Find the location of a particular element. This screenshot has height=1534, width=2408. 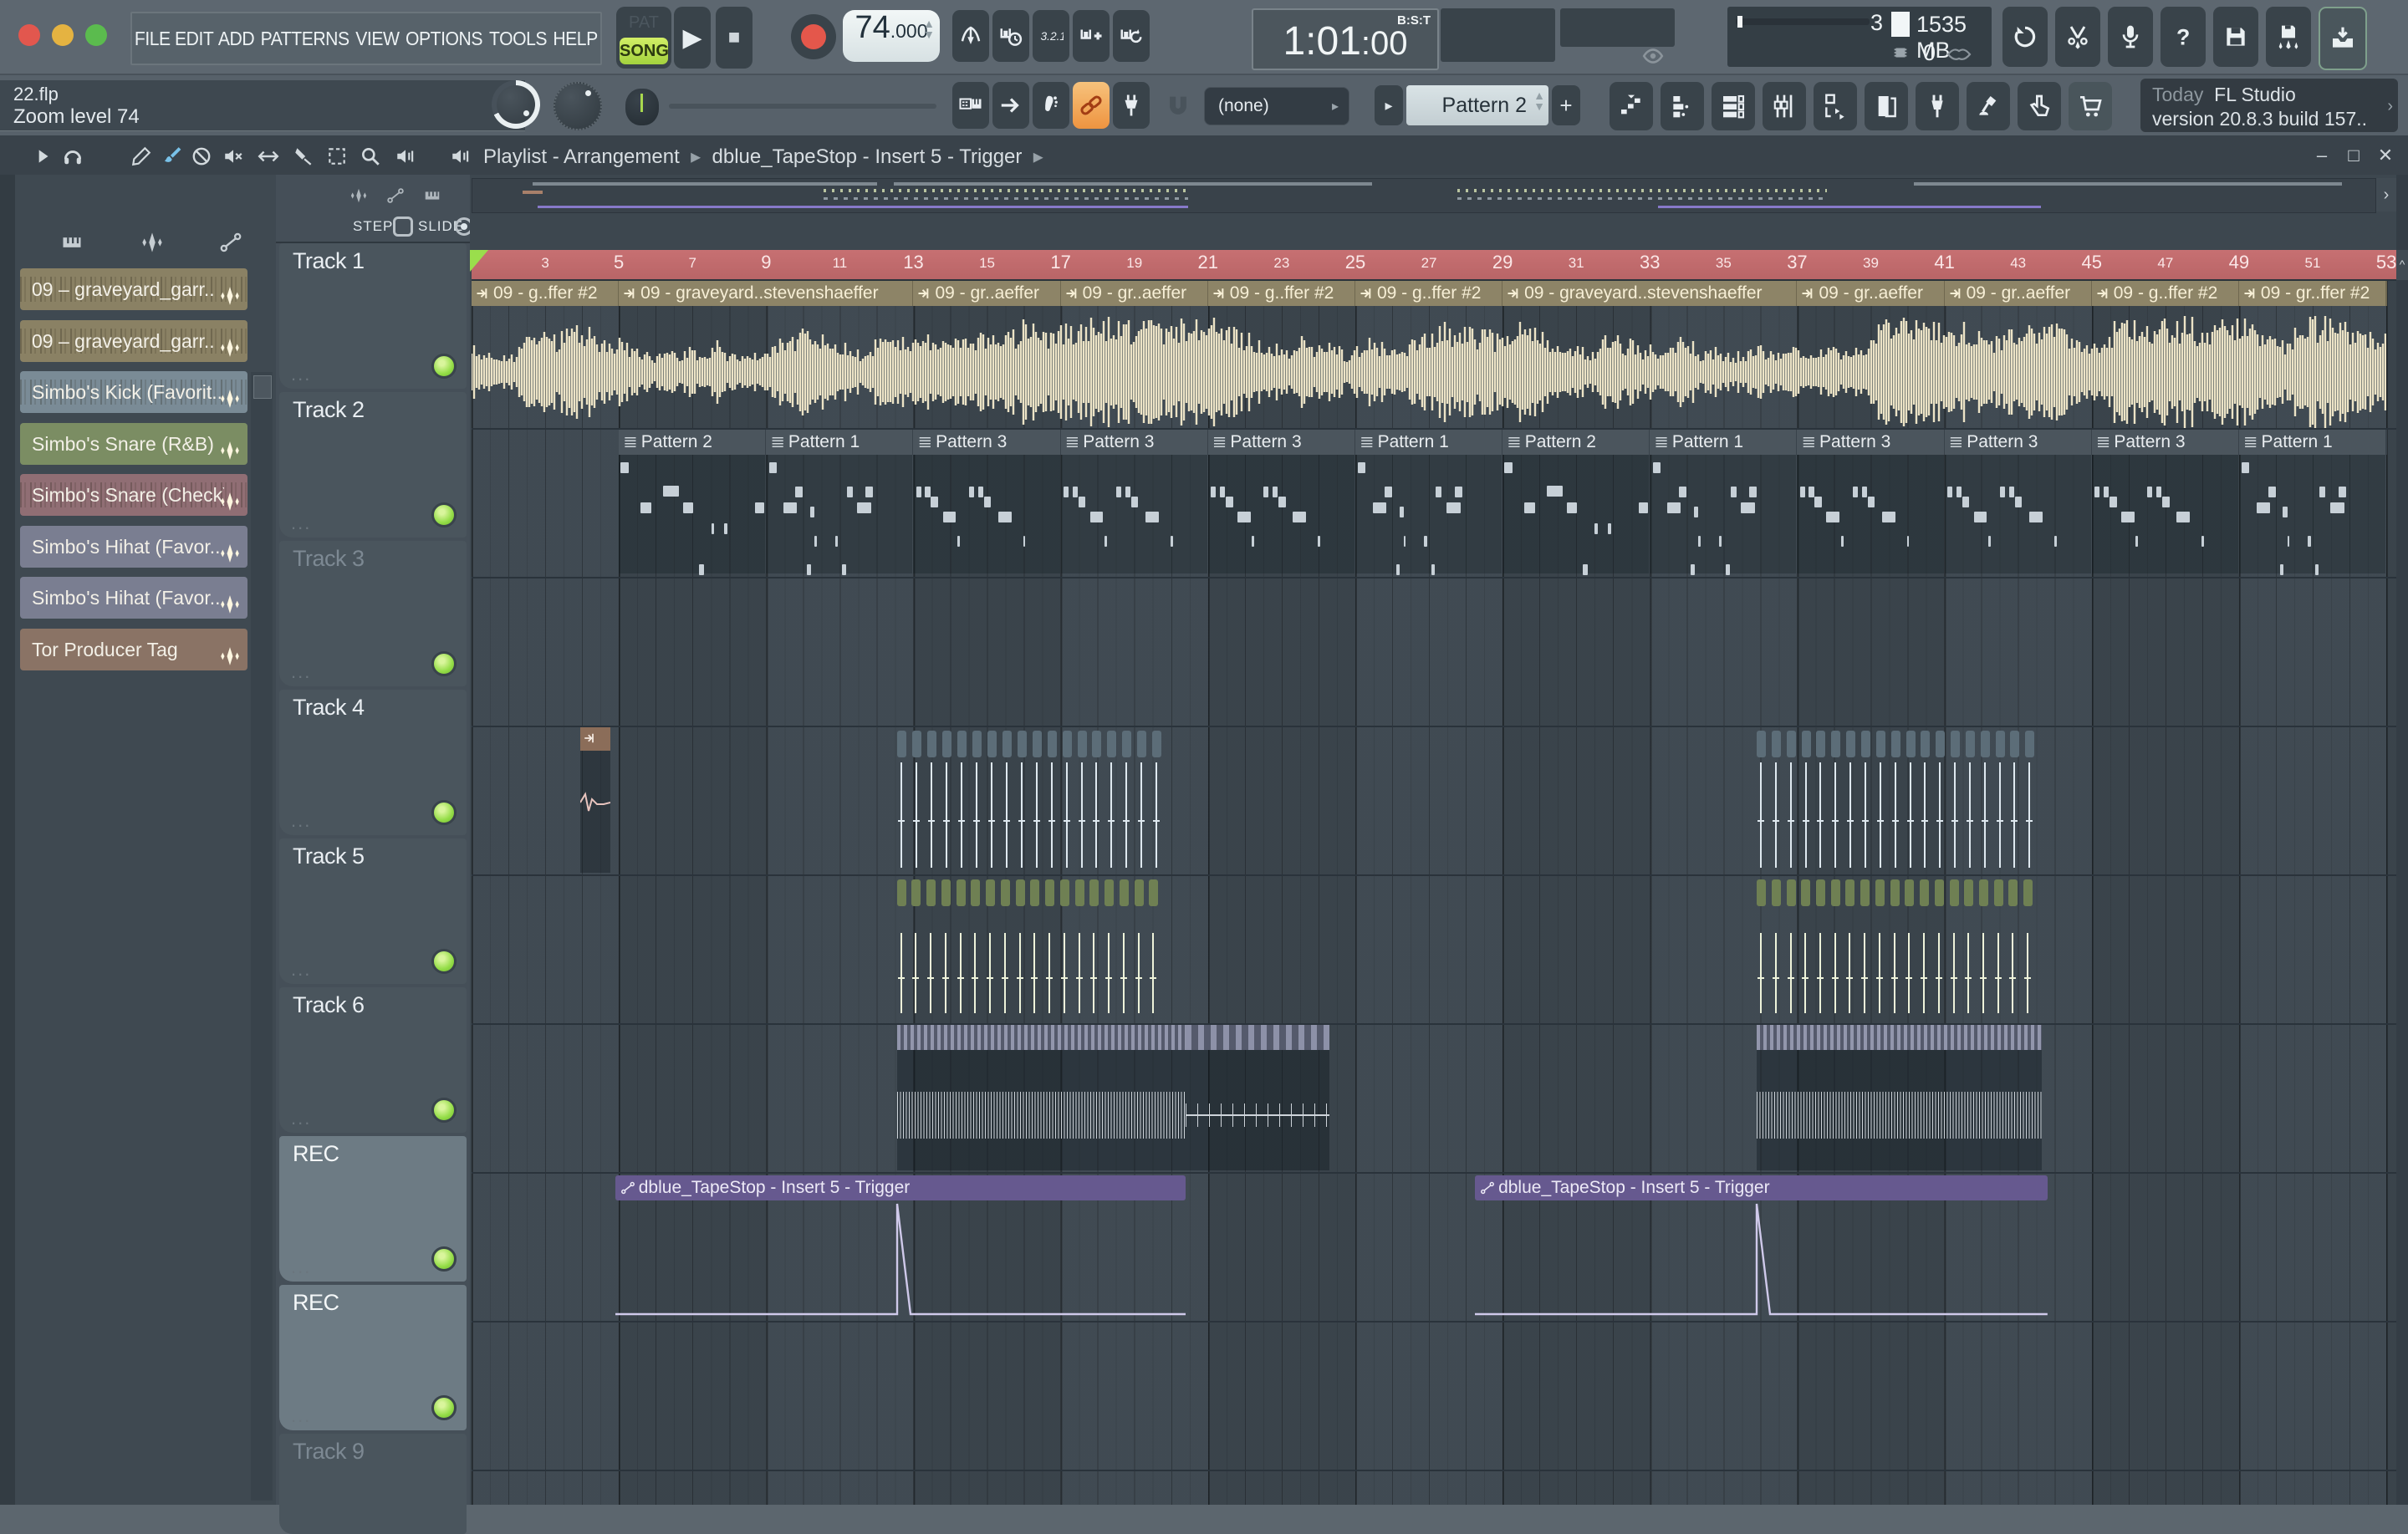

scroll-up-button: ^ is located at coordinates (2402, 265).